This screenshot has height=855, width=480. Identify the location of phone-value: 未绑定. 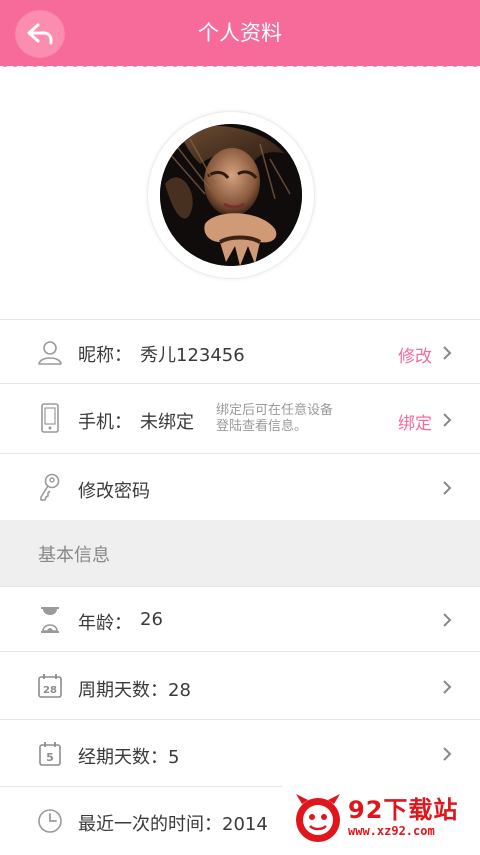
(167, 422).